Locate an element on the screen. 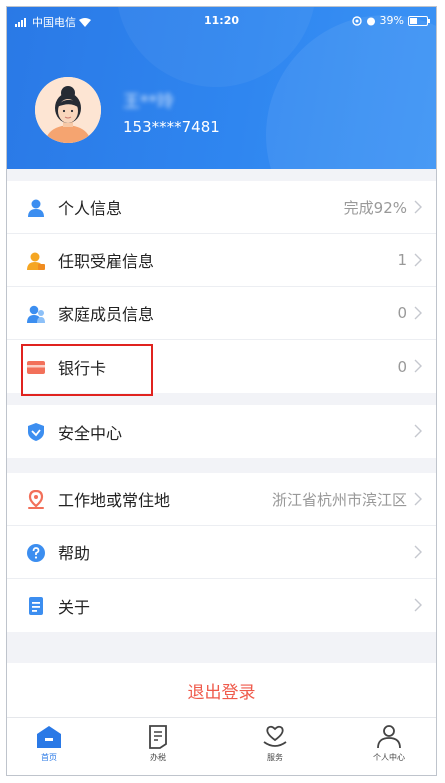 Image resolution: width=445 pixels, height=783 pixels. row-label: 安全中心 is located at coordinates (90, 433).